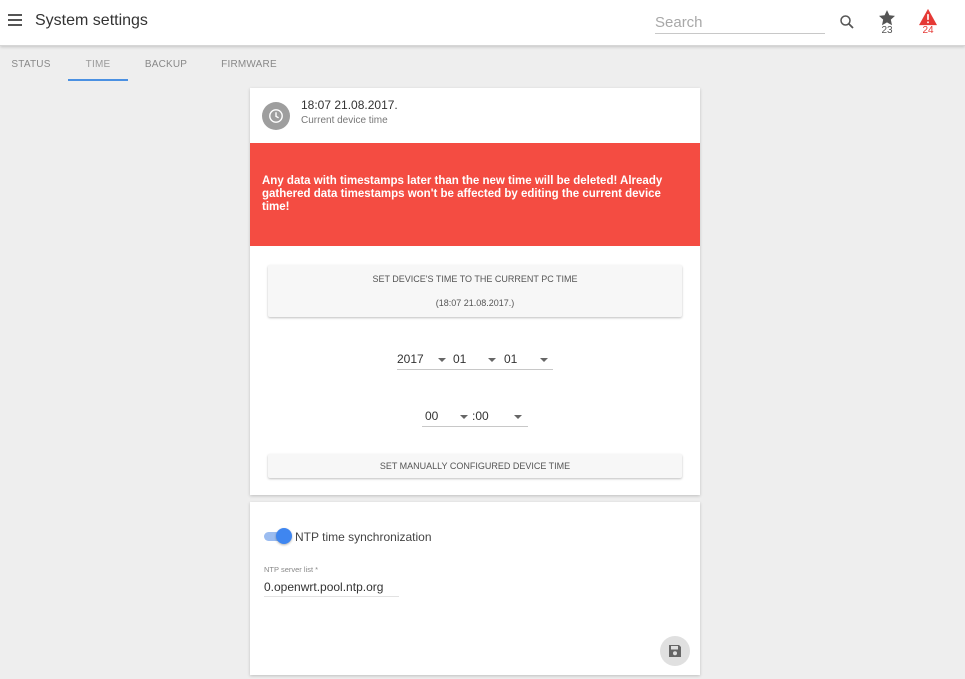 This screenshot has height=679, width=965. Describe the element at coordinates (740, 23) in the screenshot. I see `search-input` at that location.